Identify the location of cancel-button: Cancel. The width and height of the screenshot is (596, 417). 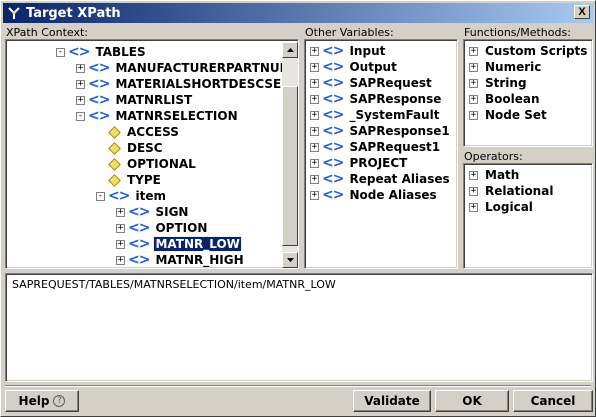
(553, 401).